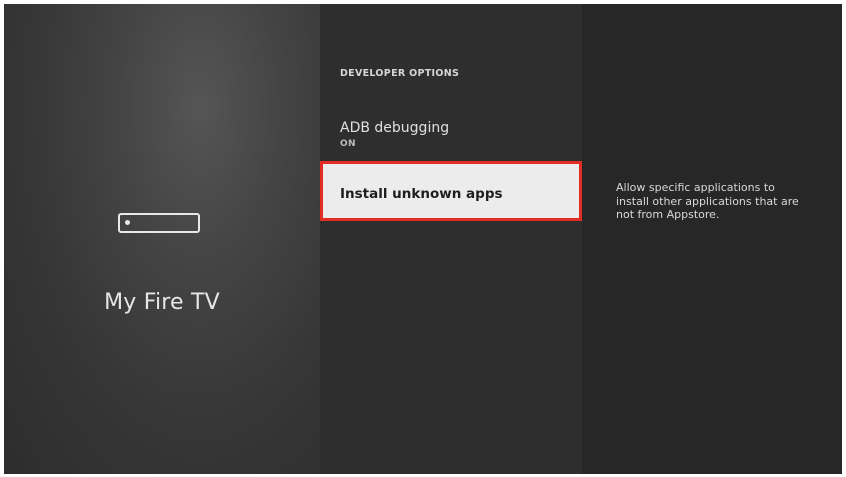 This screenshot has width=846, height=477. I want to click on fire-tv-stick-icon, so click(159, 223).